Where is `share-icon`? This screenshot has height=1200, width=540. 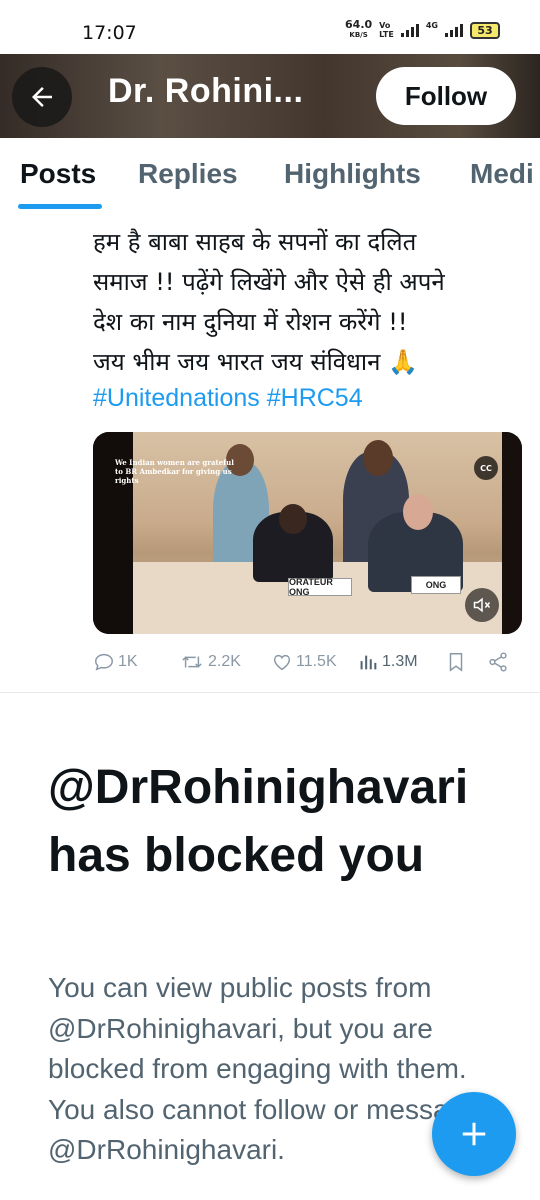
share-icon is located at coordinates (498, 662).